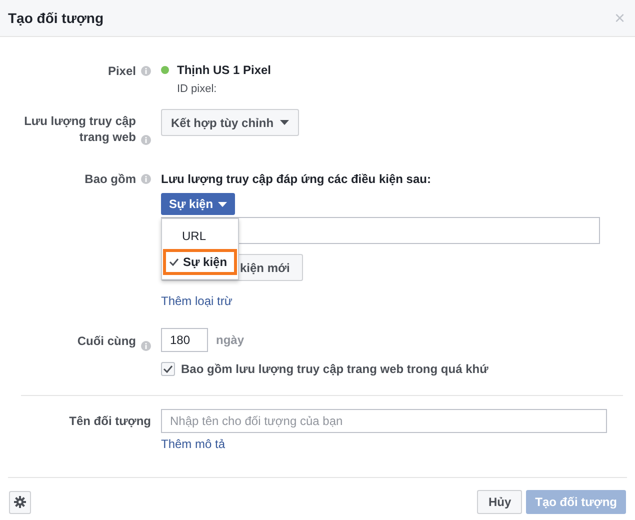 This screenshot has height=520, width=635. Describe the element at coordinates (106, 341) in the screenshot. I see `field-label: Cuối cùng` at that location.